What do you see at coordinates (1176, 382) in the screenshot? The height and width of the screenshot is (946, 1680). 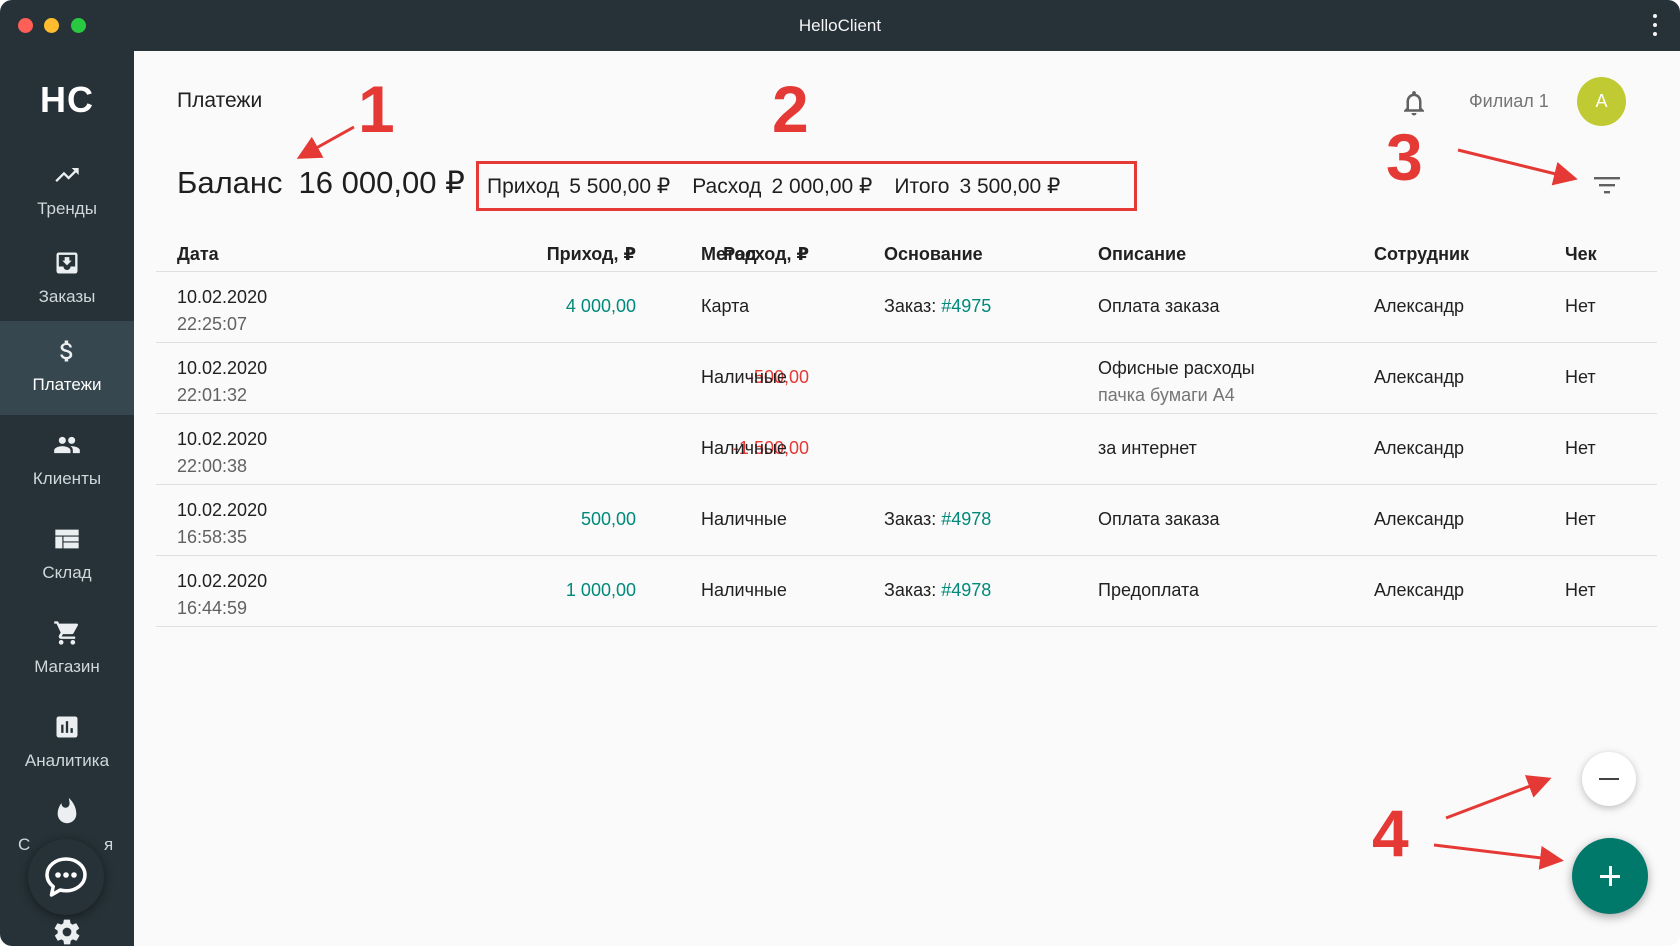 I see `cell-description: Офисные расходы пачка бумаги А4` at bounding box center [1176, 382].